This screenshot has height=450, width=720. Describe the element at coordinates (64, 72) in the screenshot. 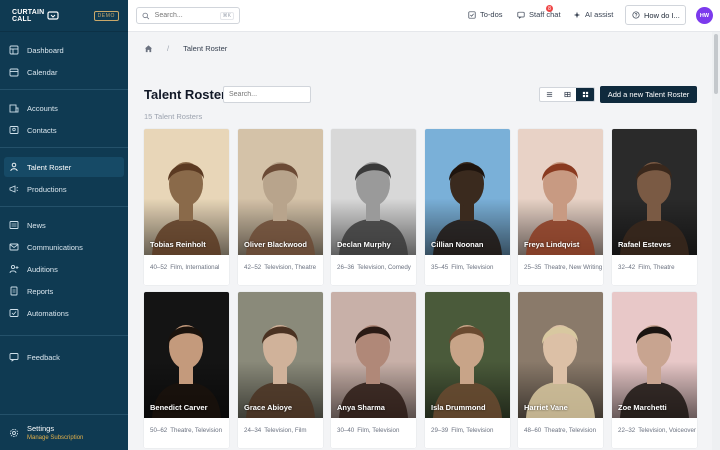

I see `sidebar-item-calendar: Calendar` at that location.